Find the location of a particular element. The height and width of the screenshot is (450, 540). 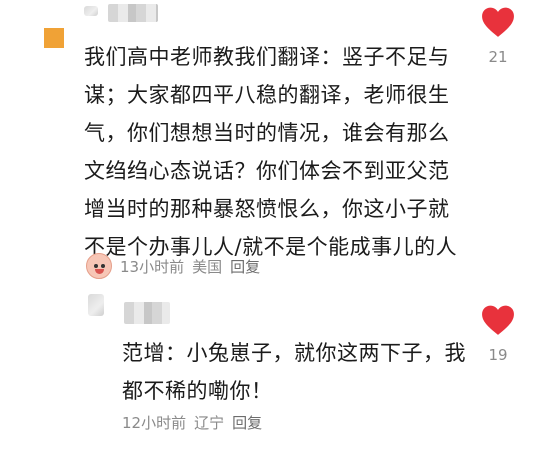

like-count: 19 is located at coordinates (498, 355).